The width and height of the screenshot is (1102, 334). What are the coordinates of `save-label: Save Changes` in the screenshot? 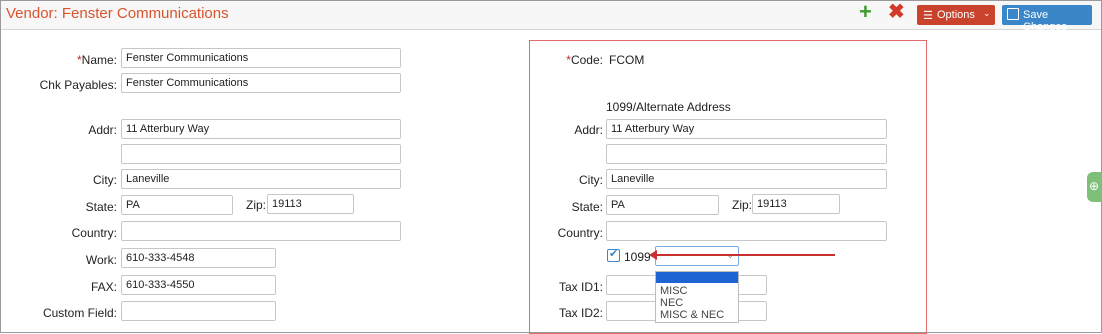 It's located at (1045, 21).